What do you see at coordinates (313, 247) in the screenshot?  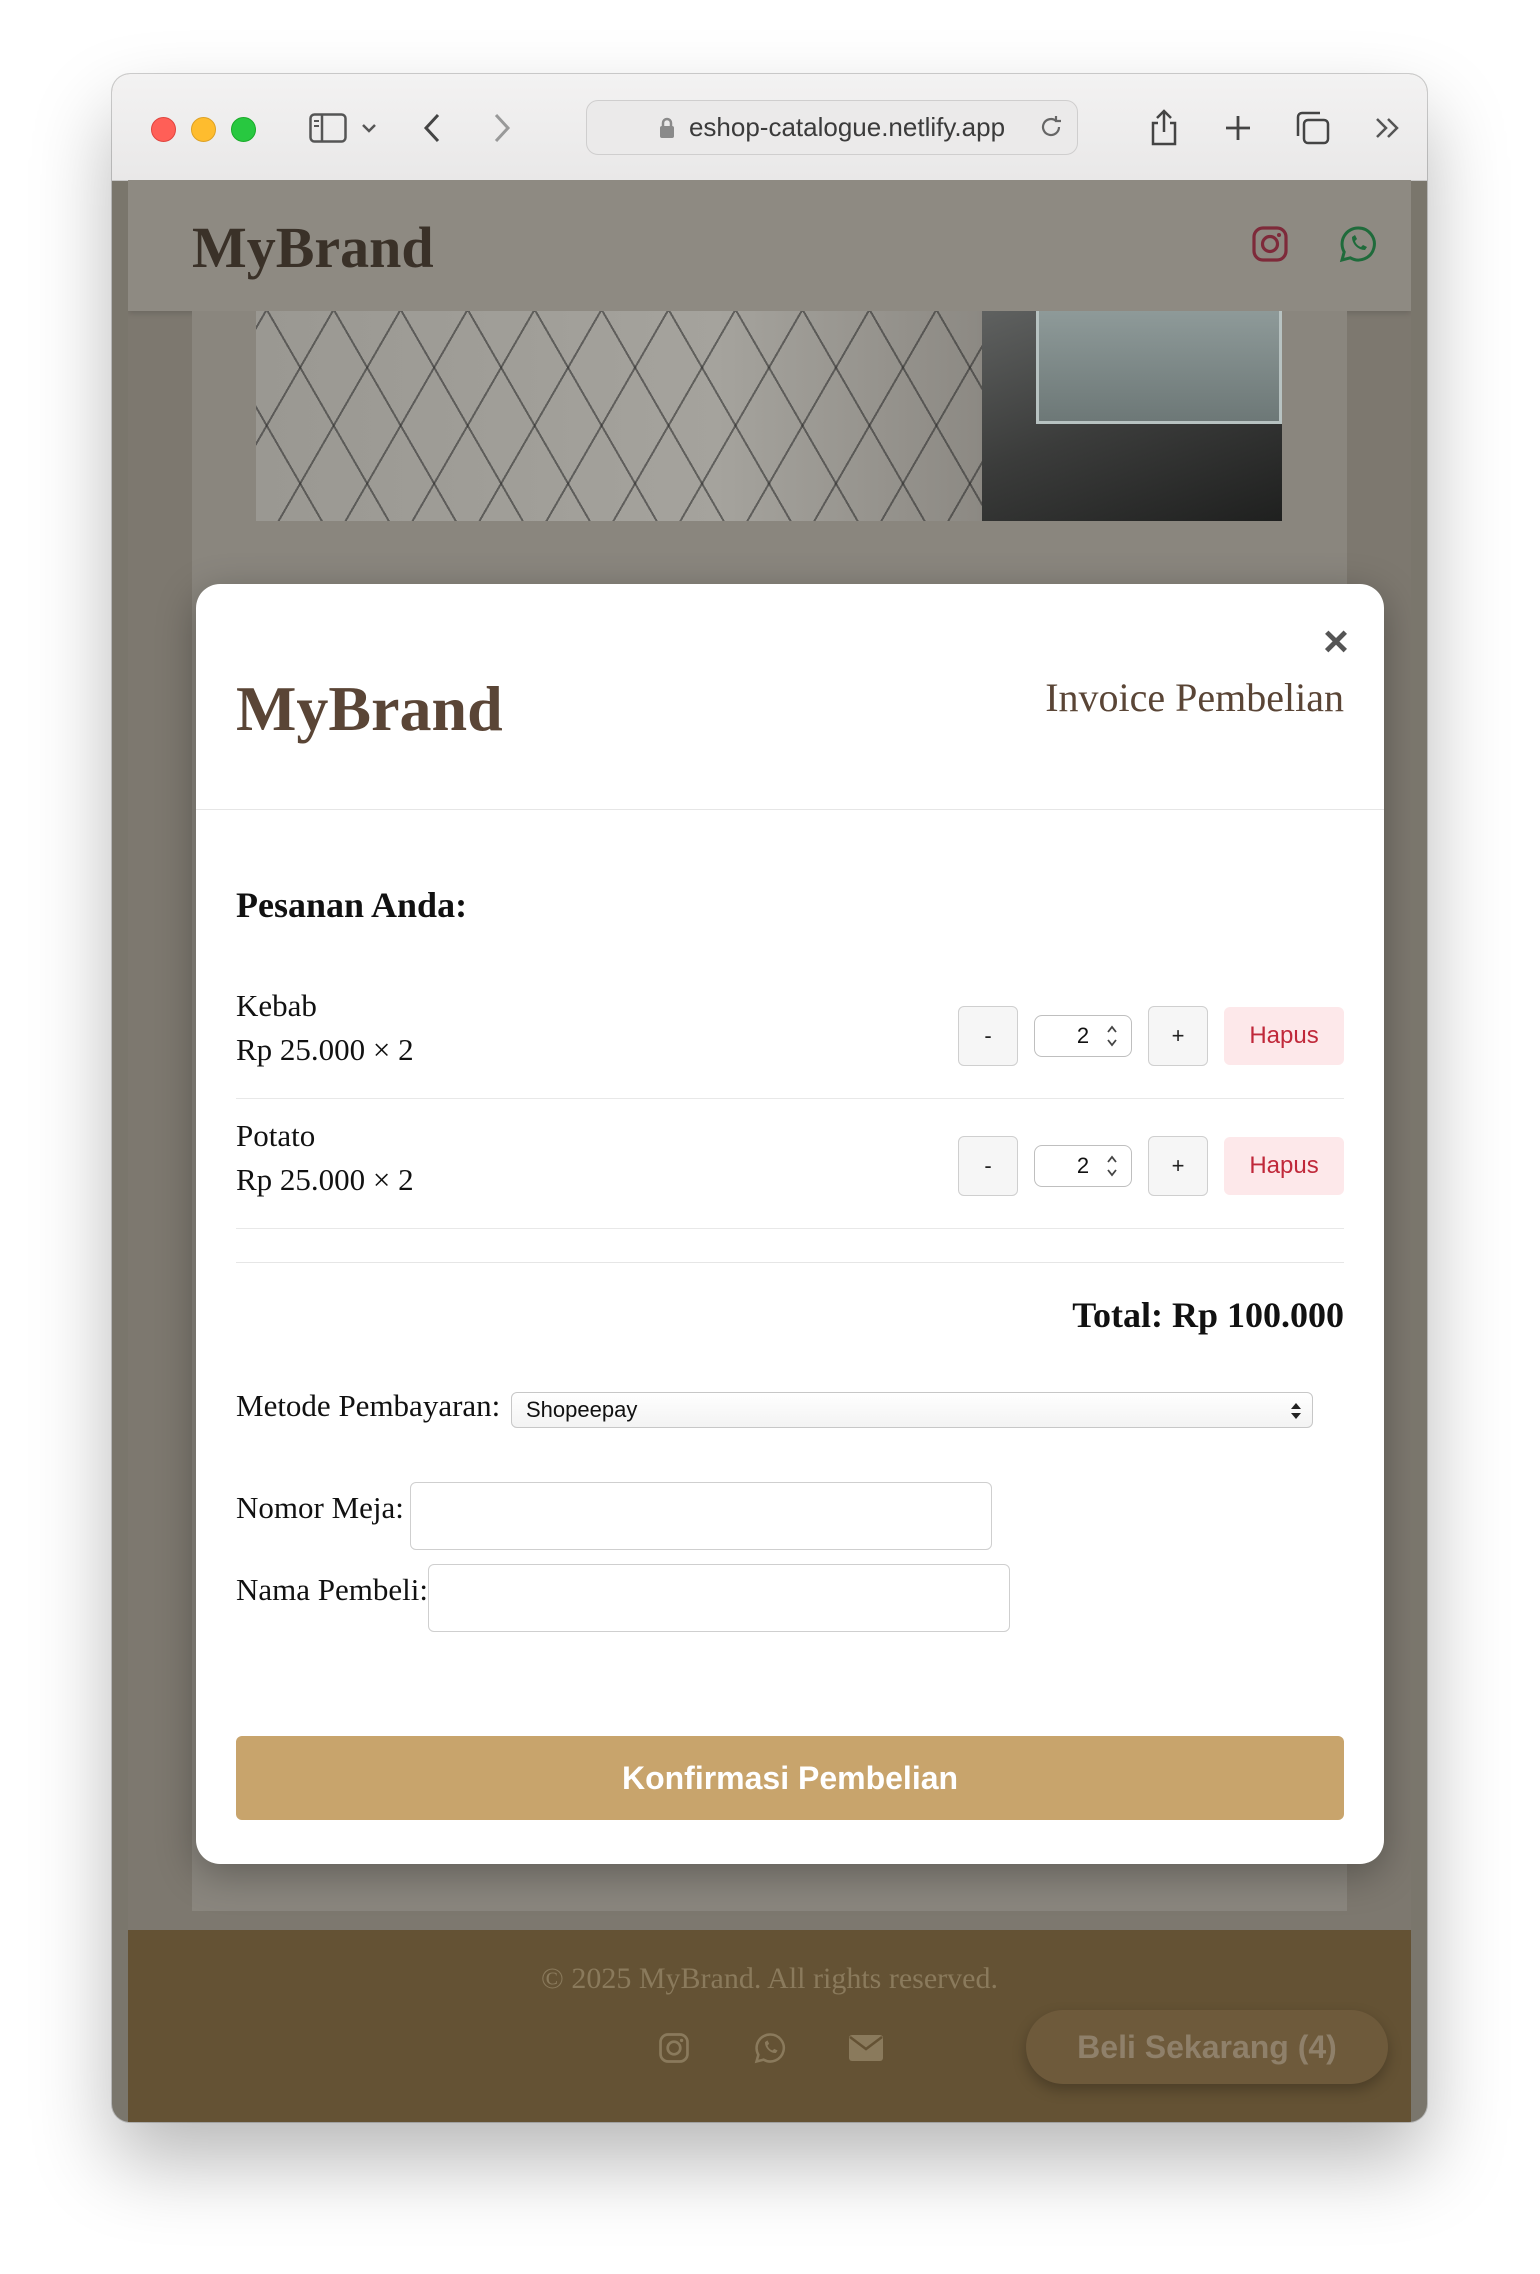 I see `site-logo: MyBrand` at bounding box center [313, 247].